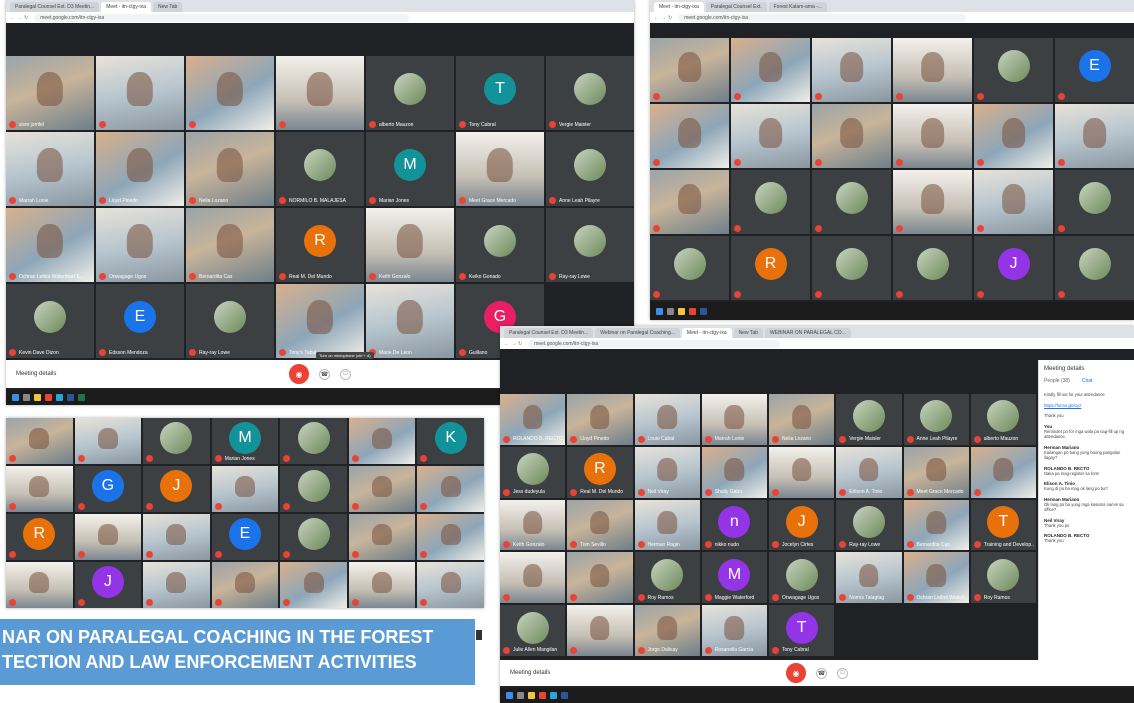 Image resolution: width=1134 pixels, height=703 pixels. What do you see at coordinates (590, 93) in the screenshot?
I see `participant-tile: Vergie Maister` at bounding box center [590, 93].